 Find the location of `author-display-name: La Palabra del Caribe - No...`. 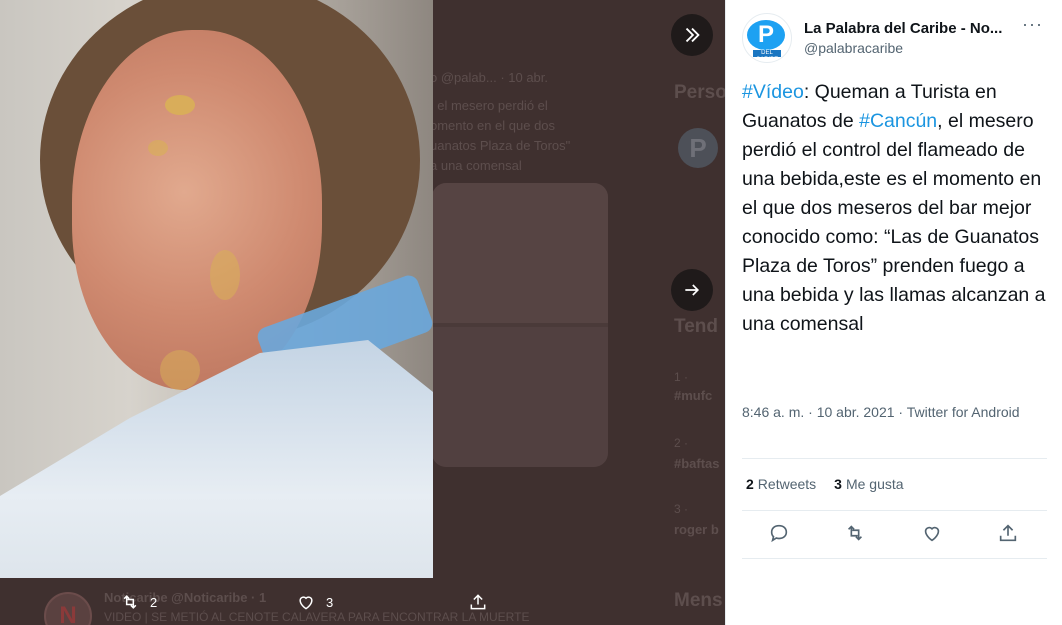

author-display-name: La Palabra del Caribe - No... is located at coordinates (903, 28).